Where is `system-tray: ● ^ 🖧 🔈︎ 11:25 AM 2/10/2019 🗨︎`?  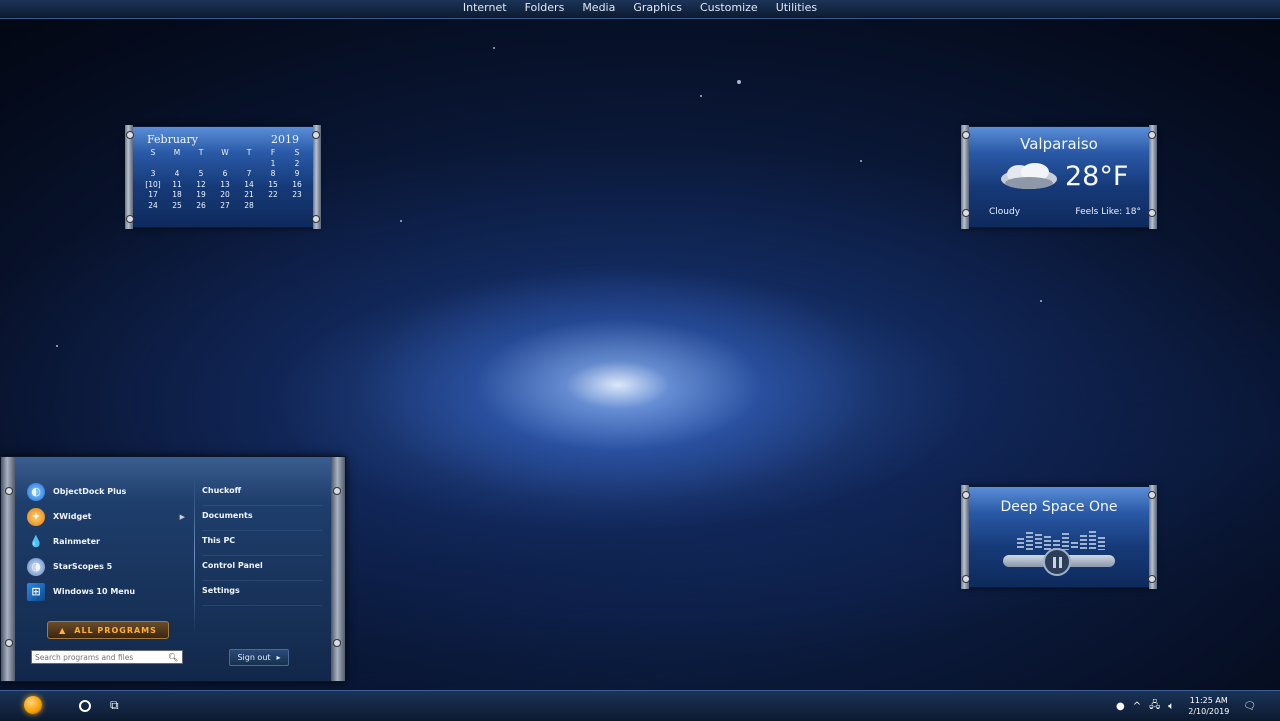 system-tray: ● ^ 🖧 🔈︎ 11:25 AM 2/10/2019 🗨︎ is located at coordinates (1196, 706).